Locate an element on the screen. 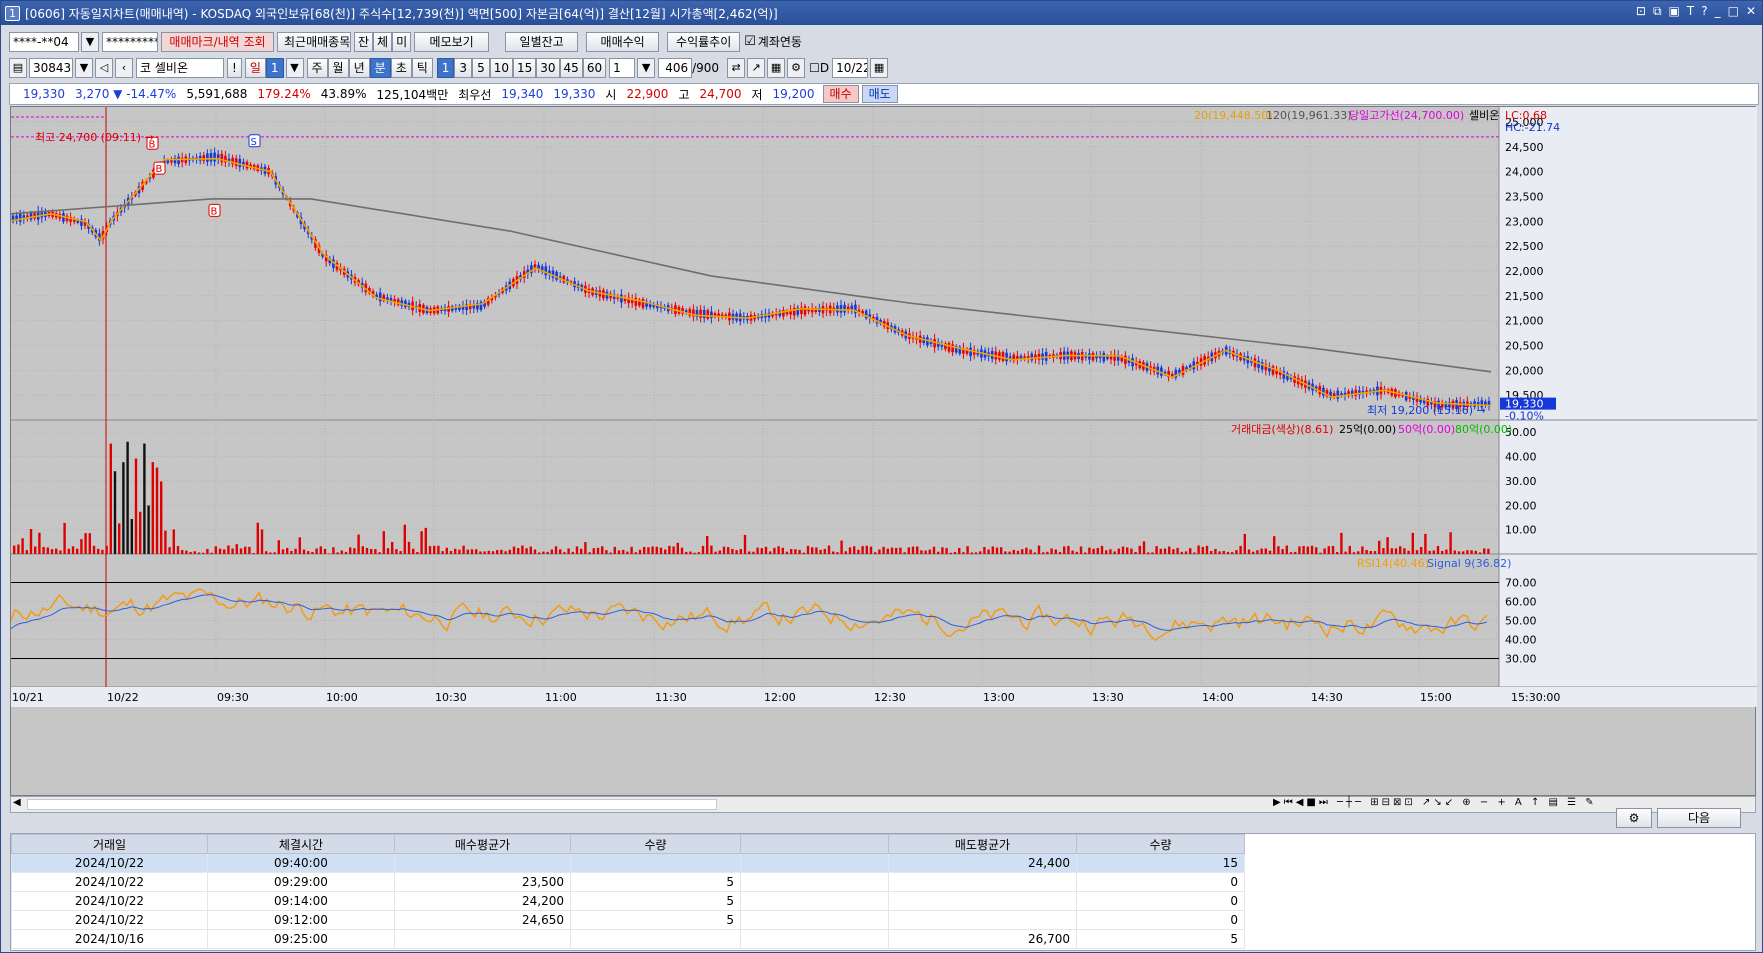 The image size is (1763, 953). settings-icon: ⚙ is located at coordinates (796, 67).